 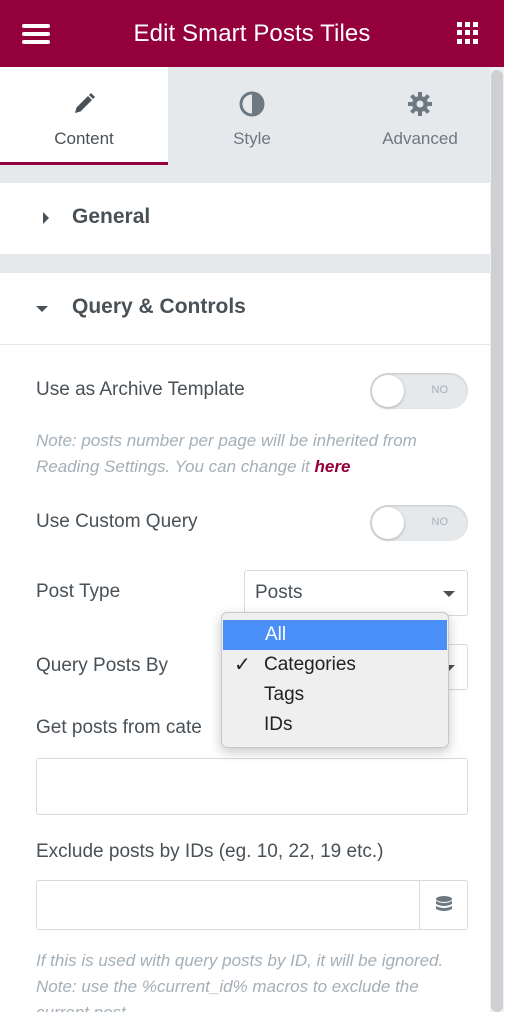 I want to click on grid-icon, so click(x=468, y=33).